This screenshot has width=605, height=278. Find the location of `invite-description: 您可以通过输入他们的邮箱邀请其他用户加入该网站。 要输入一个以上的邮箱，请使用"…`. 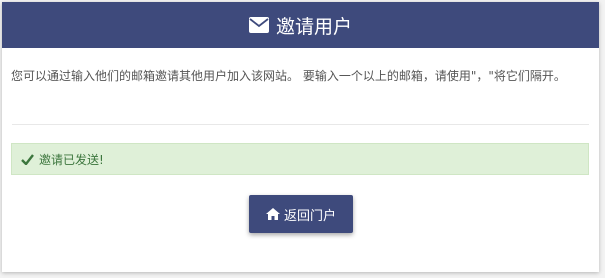

invite-description: 您可以通过输入他们的邮箱邀请其他用户加入该网站。 要输入一个以上的邮箱，请使用"… is located at coordinates (288, 76).